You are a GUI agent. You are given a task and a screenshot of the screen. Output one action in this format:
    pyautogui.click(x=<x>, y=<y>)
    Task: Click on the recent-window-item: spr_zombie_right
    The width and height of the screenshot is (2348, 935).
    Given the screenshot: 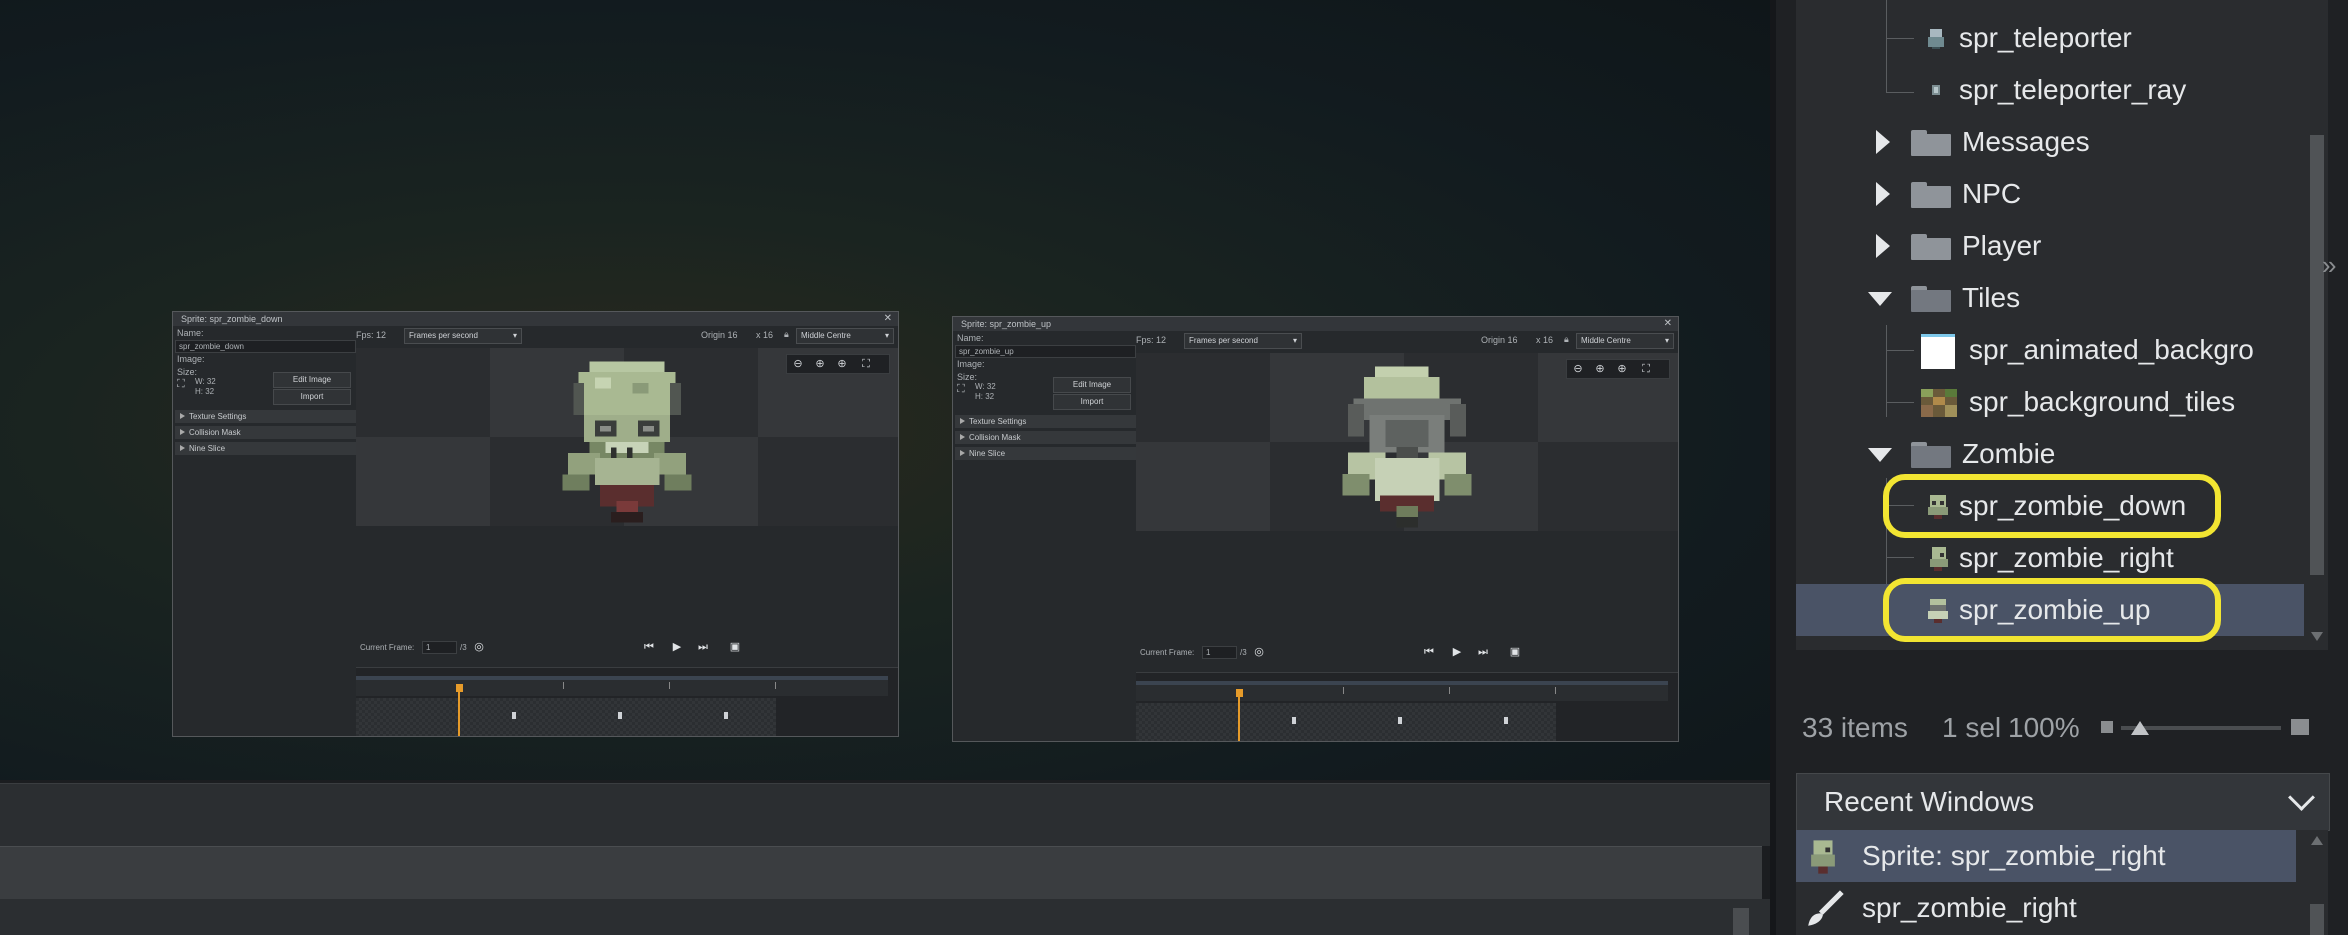 What is the action you would take?
    pyautogui.click(x=2046, y=908)
    